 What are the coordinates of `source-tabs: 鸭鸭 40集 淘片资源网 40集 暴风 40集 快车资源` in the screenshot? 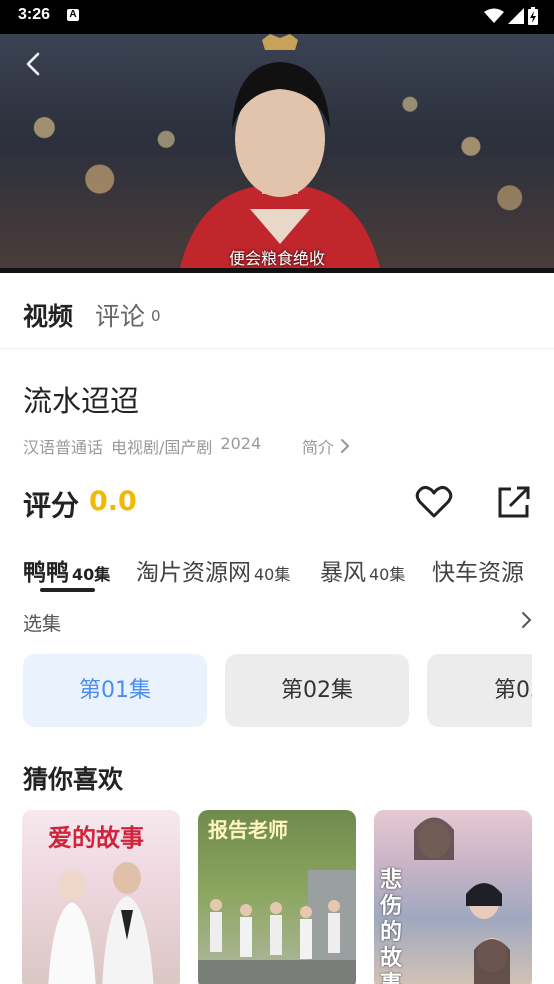 It's located at (288, 573).